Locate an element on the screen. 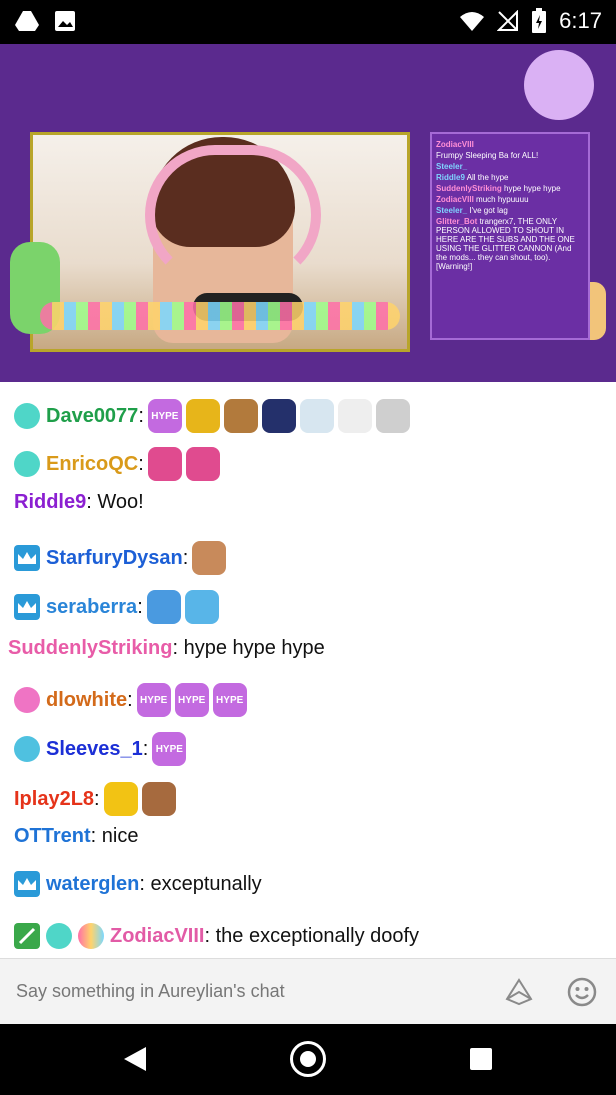 Image resolution: width=616 pixels, height=1095 pixels. chat-text: : nice is located at coordinates (114, 835).